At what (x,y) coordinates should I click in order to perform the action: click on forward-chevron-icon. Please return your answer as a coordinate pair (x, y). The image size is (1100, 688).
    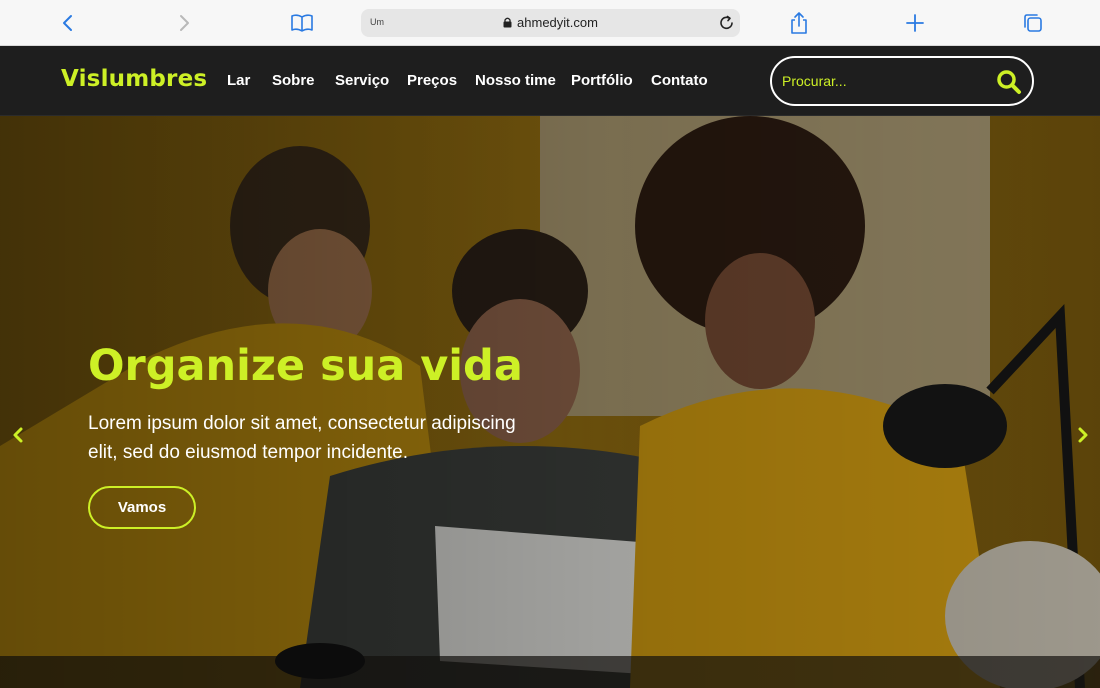
    Looking at the image, I should click on (184, 23).